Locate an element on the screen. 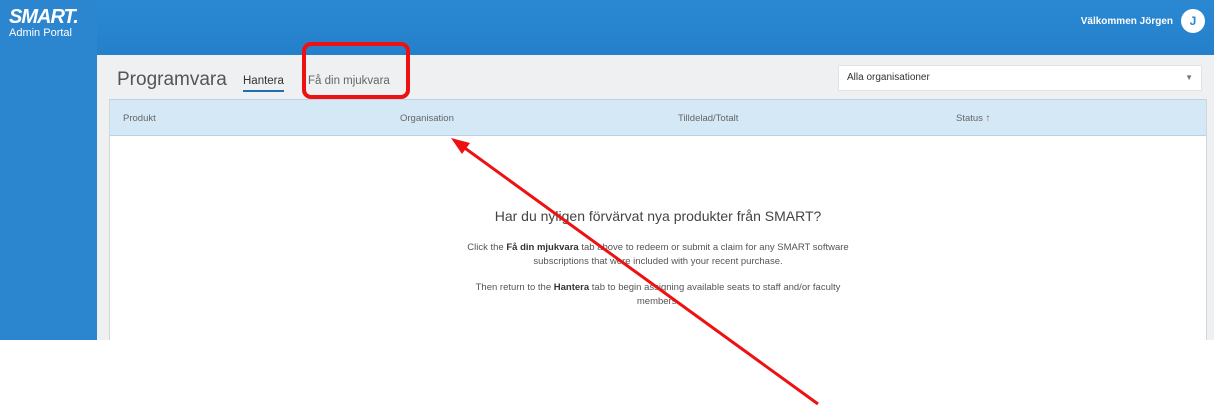 Image resolution: width=1214 pixels, height=407 pixels. arrow-head-icon is located at coordinates (460, 146).